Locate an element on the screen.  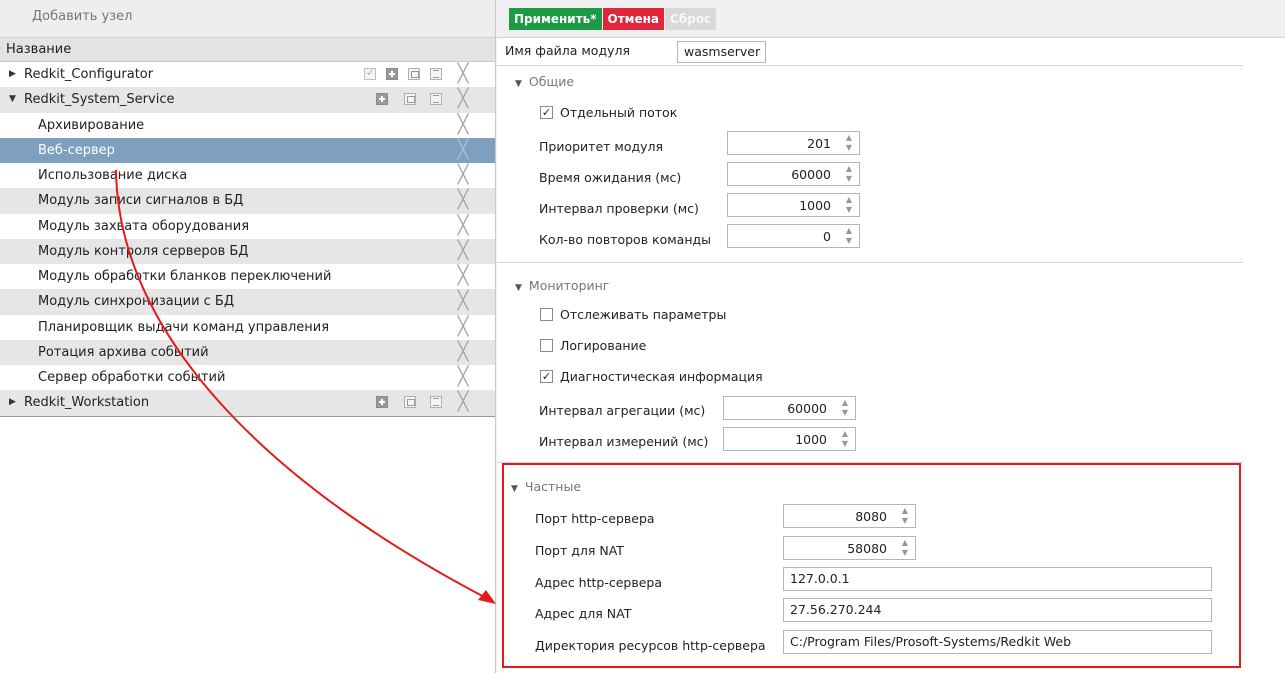
separate-thread-checkbox: ✓ is located at coordinates (546, 112).